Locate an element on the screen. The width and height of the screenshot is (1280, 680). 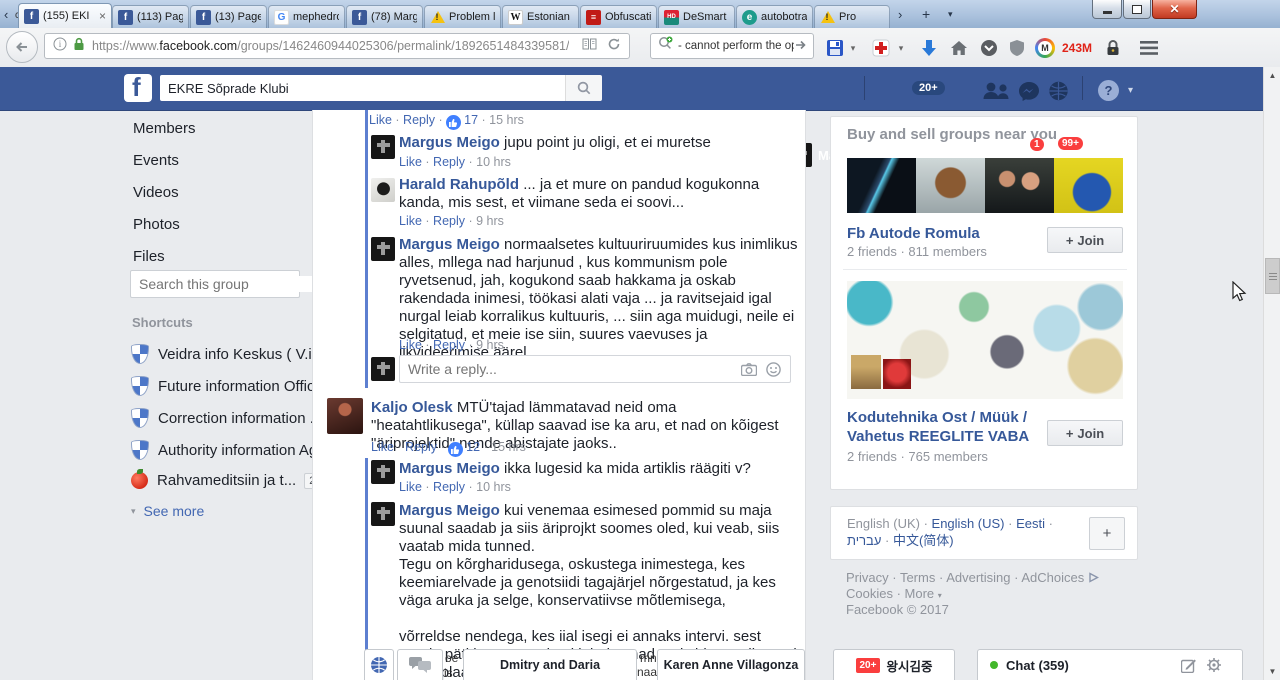
pocket-icon is located at coordinates (989, 48).